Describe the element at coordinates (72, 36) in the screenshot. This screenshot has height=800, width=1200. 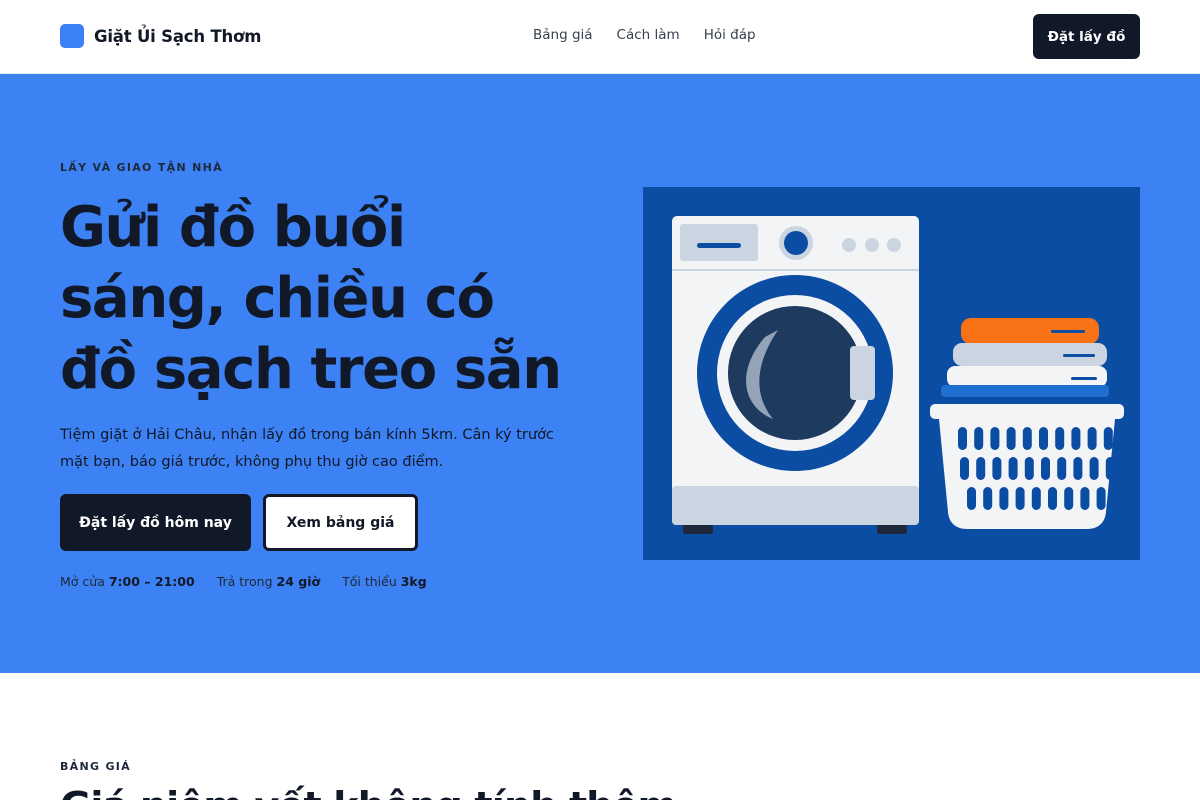
I see `brand-mark-icon` at that location.